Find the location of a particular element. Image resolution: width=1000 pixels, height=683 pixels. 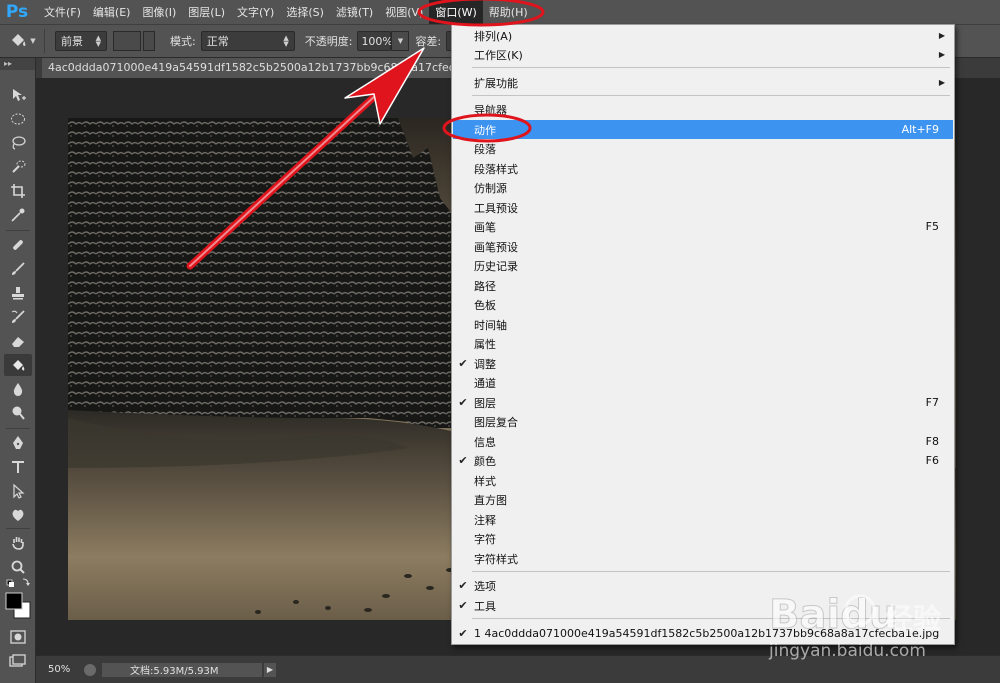

history-brush-icon is located at coordinates (18, 316).